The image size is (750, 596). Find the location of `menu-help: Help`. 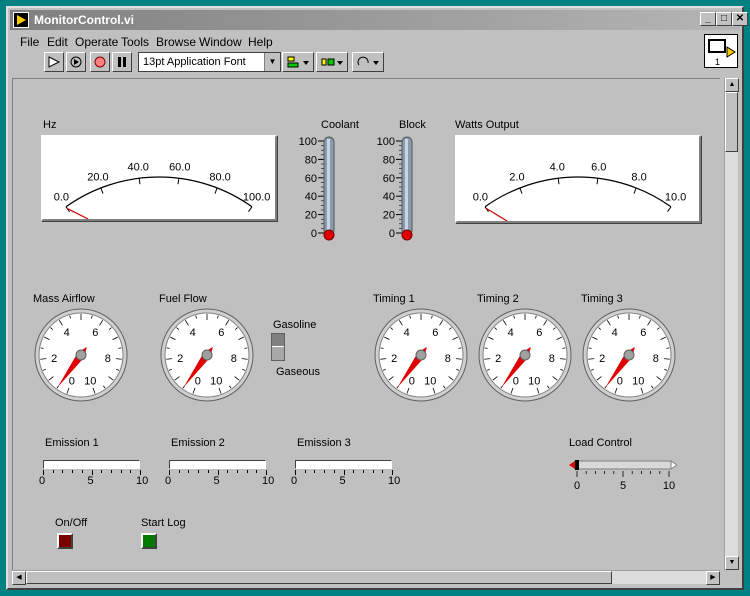

menu-help: Help is located at coordinates (260, 42).